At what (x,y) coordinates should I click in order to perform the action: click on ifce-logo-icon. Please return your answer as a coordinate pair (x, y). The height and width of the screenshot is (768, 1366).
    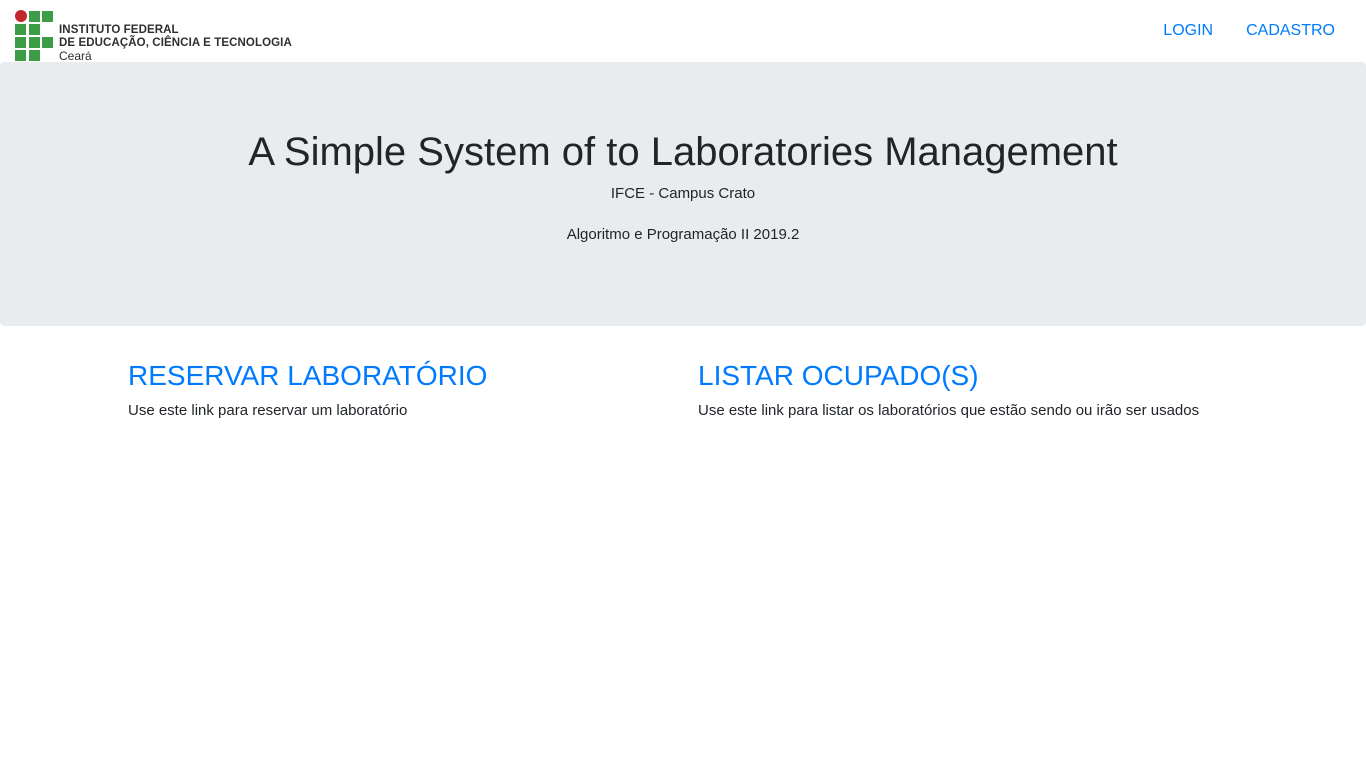
    Looking at the image, I should click on (35, 36).